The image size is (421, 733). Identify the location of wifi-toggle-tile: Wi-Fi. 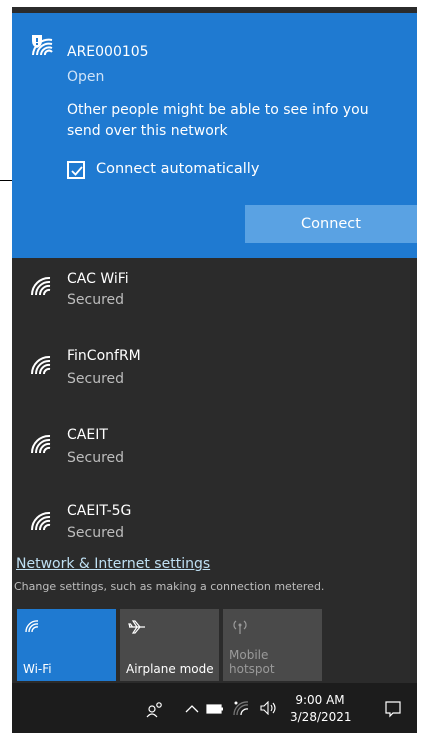
(66, 645).